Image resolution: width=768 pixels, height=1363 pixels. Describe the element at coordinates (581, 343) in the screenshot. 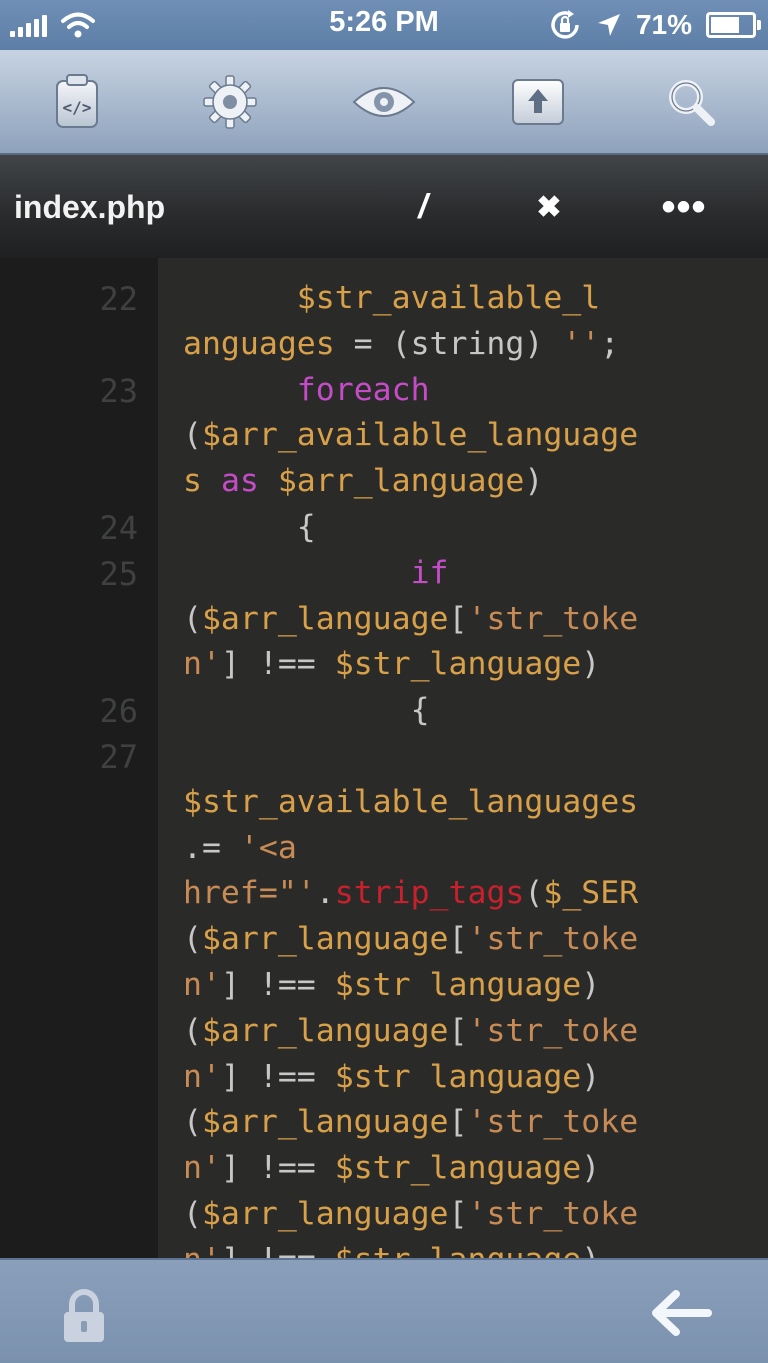

I see `code-token: ''` at that location.